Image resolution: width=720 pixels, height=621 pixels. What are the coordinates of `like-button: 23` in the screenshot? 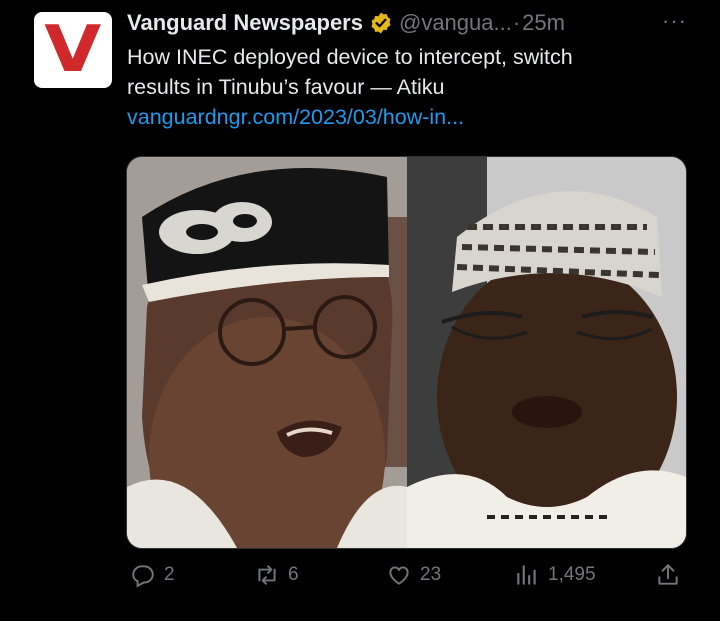 It's located at (413, 575).